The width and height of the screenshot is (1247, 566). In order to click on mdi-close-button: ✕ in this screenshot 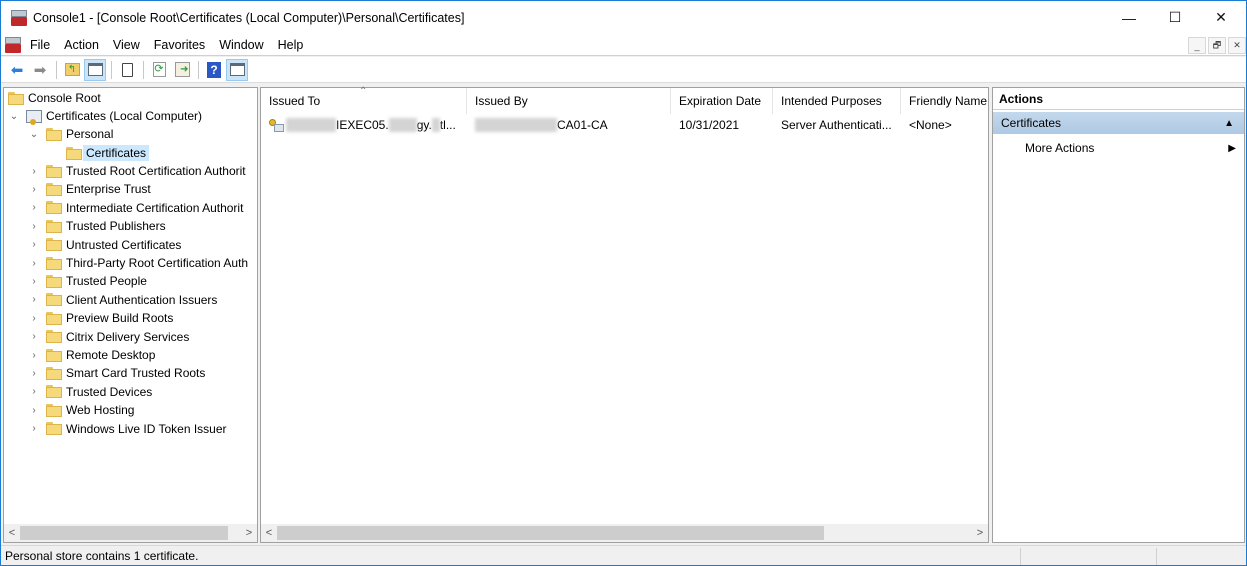, I will do `click(1237, 45)`.